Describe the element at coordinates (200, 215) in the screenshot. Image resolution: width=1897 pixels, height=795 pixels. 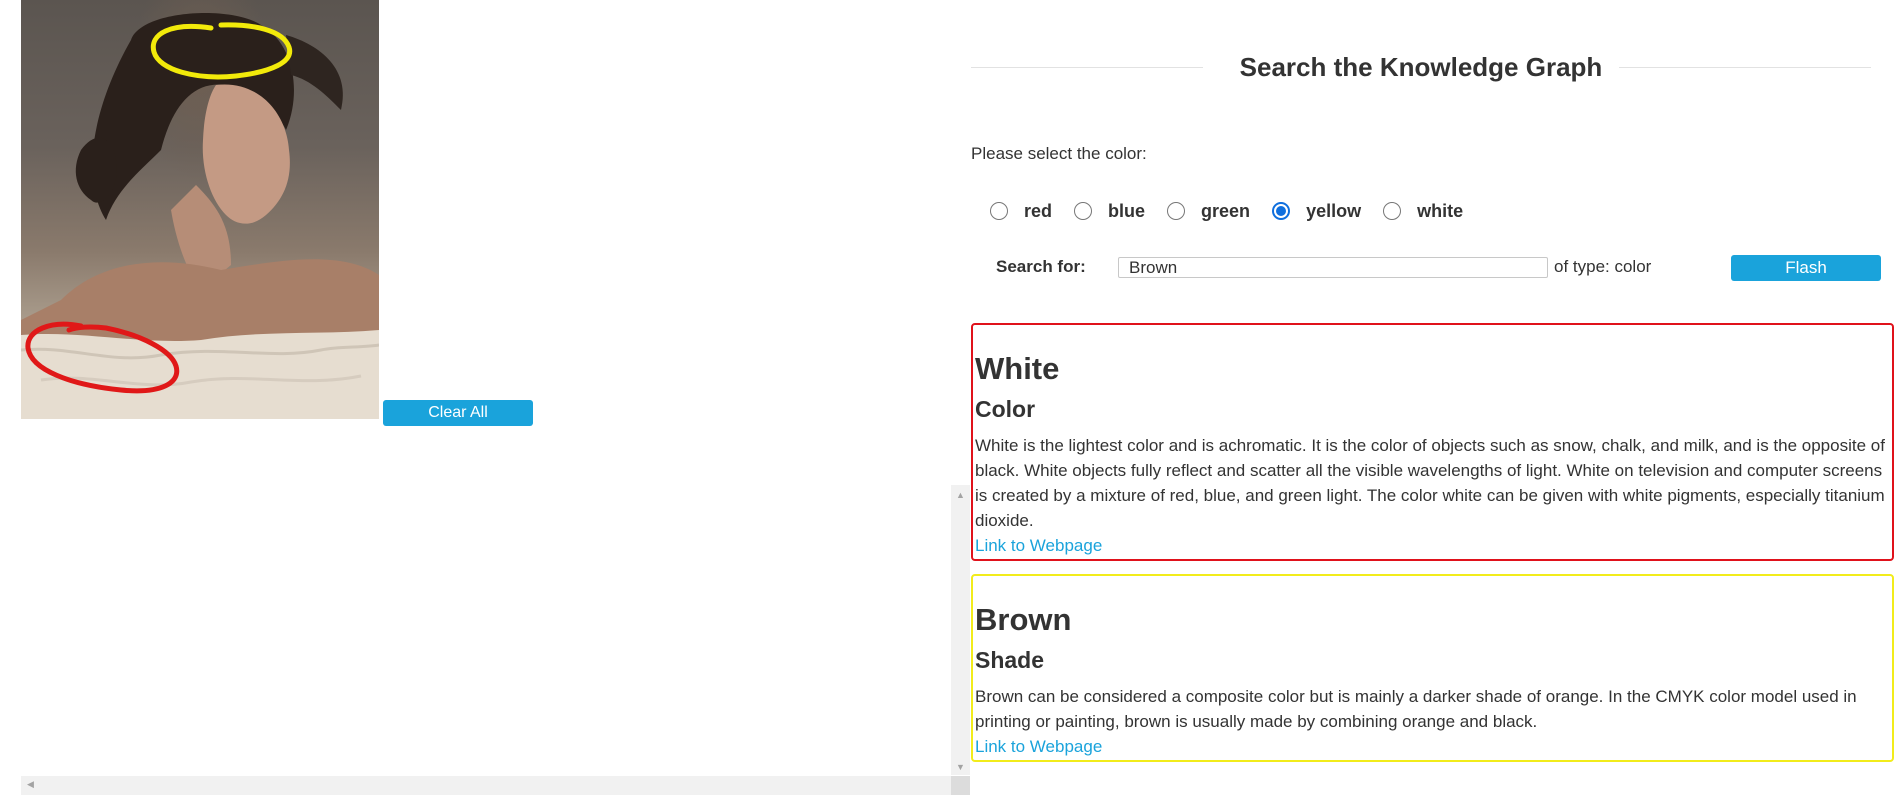
I see `photo-artwork` at that location.